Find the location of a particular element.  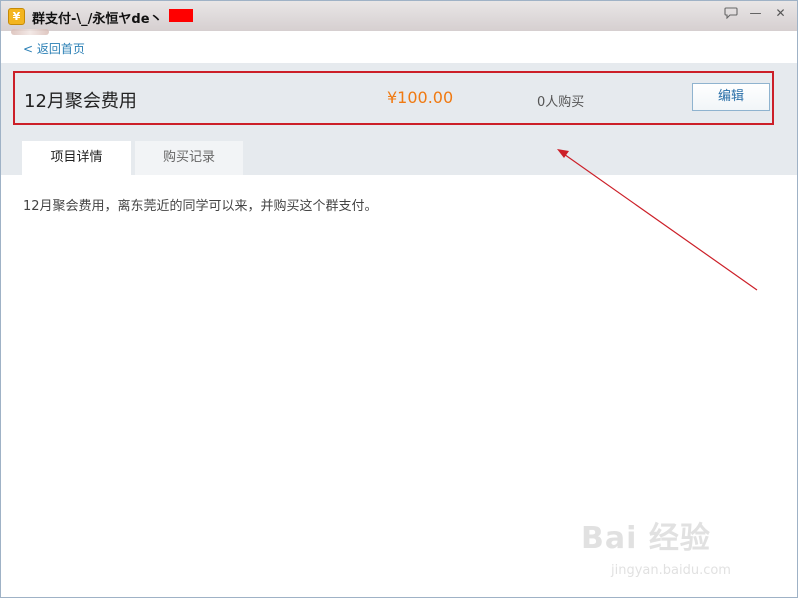

buyer-count: 0人购买 is located at coordinates (561, 102).